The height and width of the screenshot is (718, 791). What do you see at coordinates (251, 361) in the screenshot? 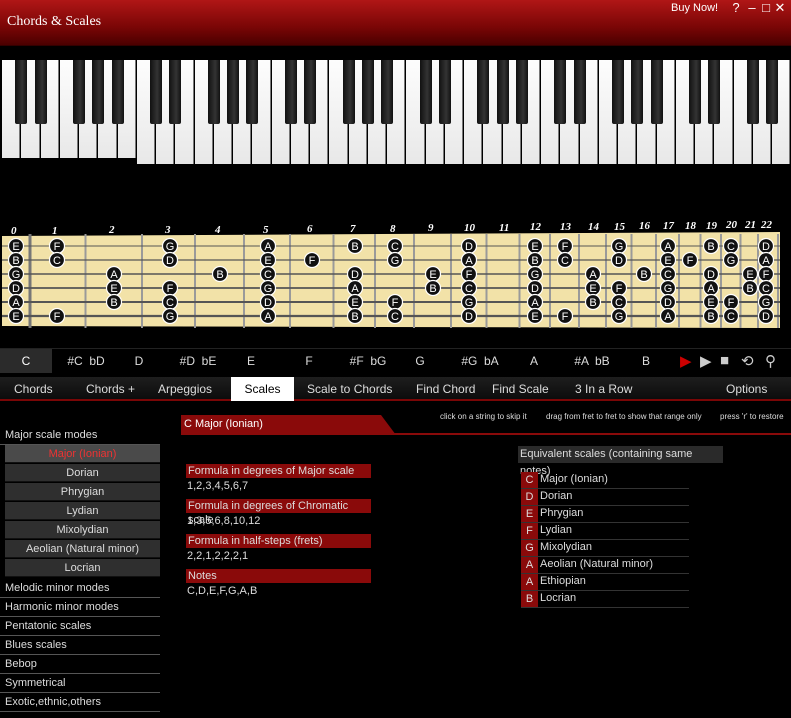
I see `key-button: E` at bounding box center [251, 361].